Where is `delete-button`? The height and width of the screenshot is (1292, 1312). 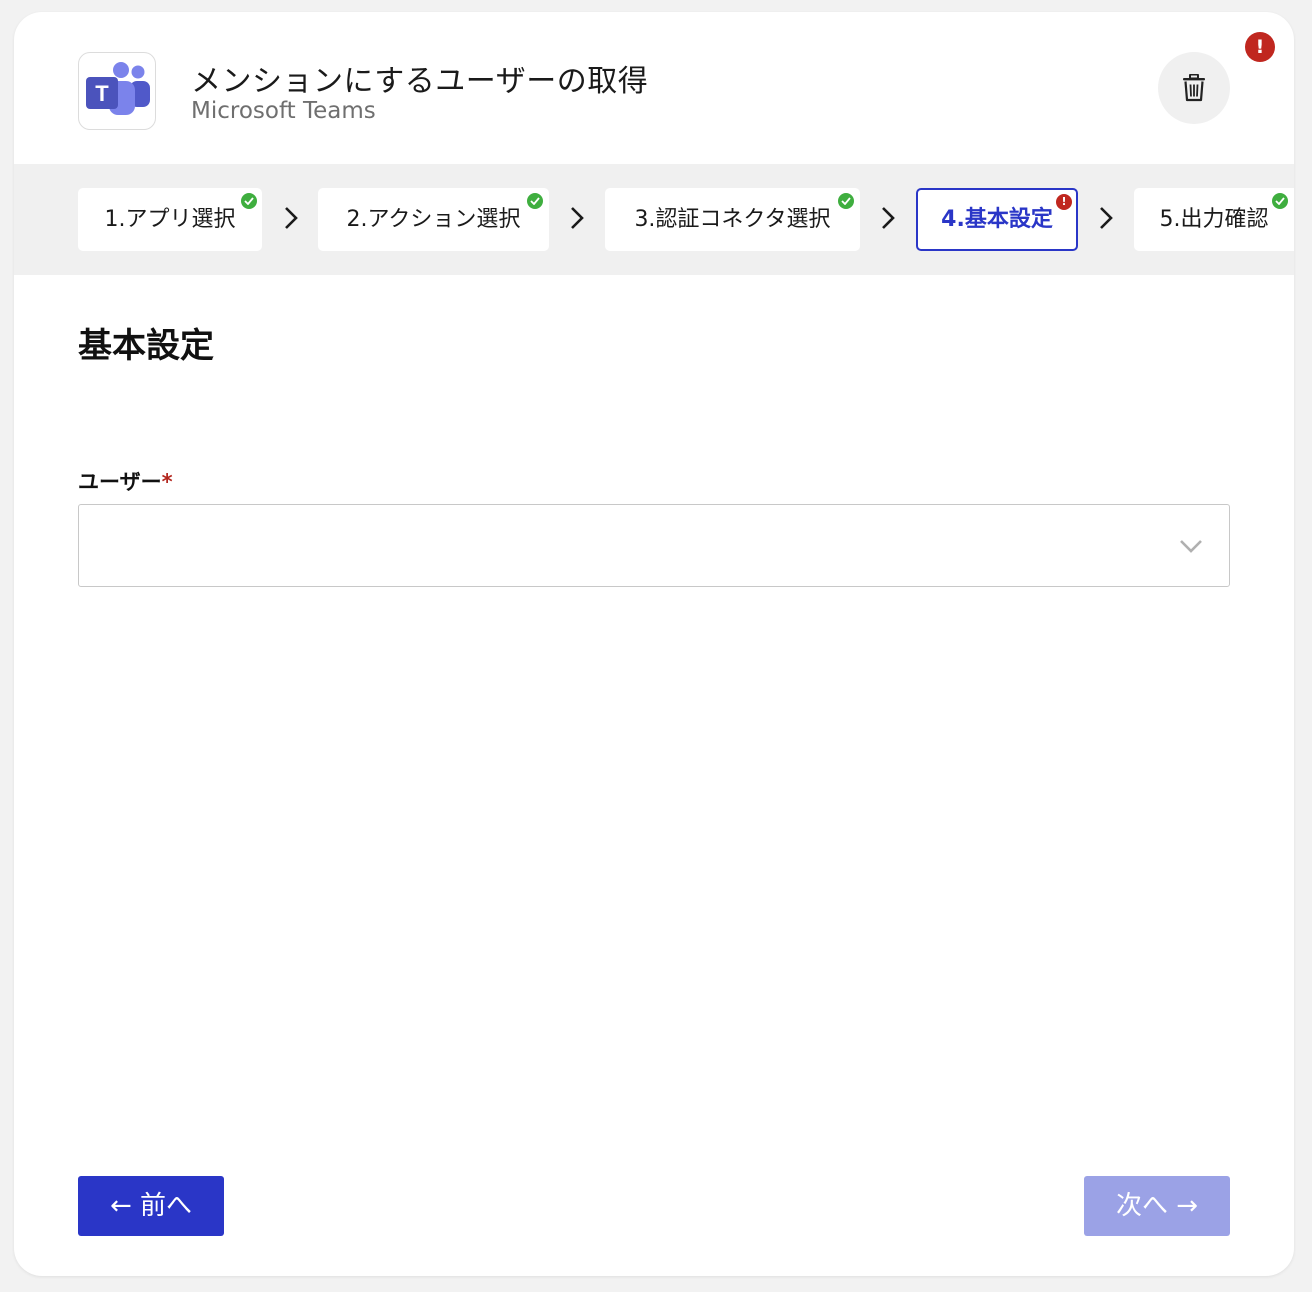
delete-button is located at coordinates (1194, 88).